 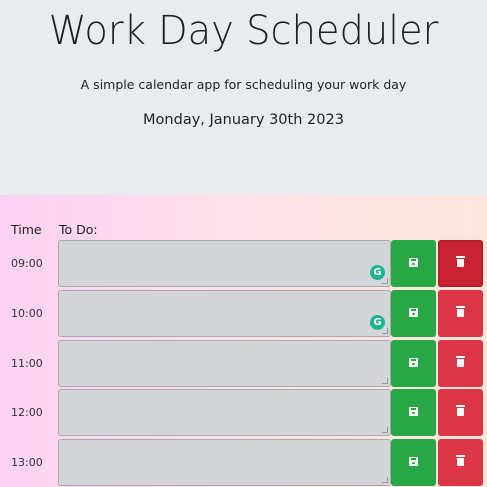 I want to click on time-block-row: 11:00, so click(x=243, y=363).